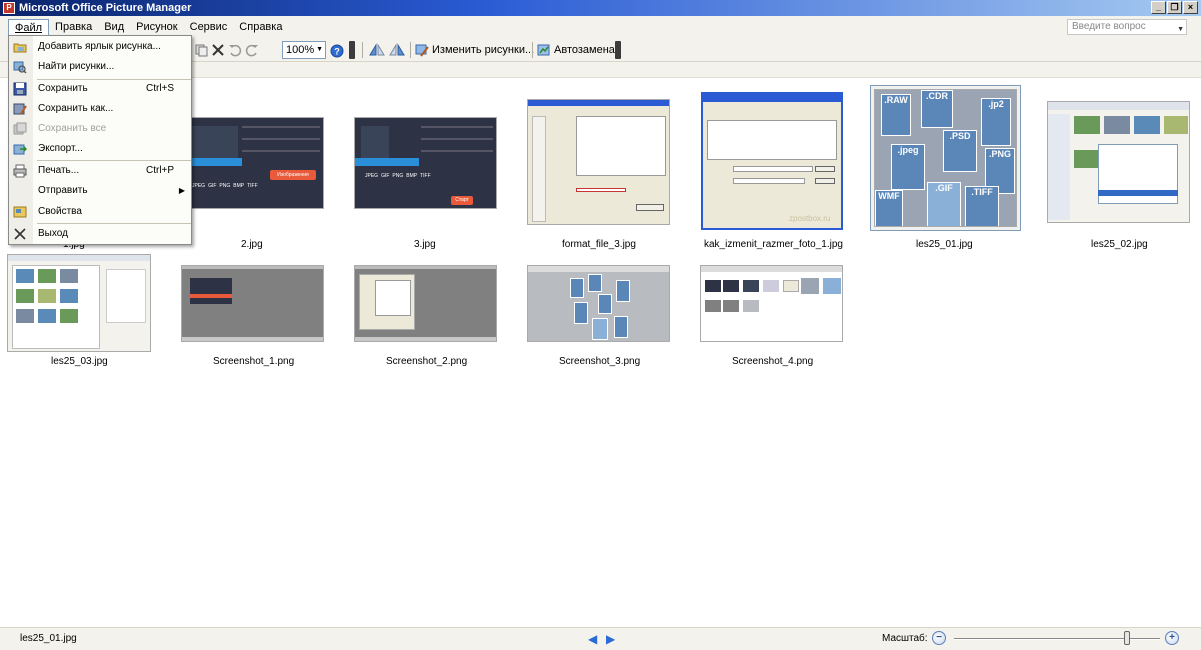 This screenshot has width=1201, height=650. I want to click on menu-item-label: Сохранить все, so click(72, 128).